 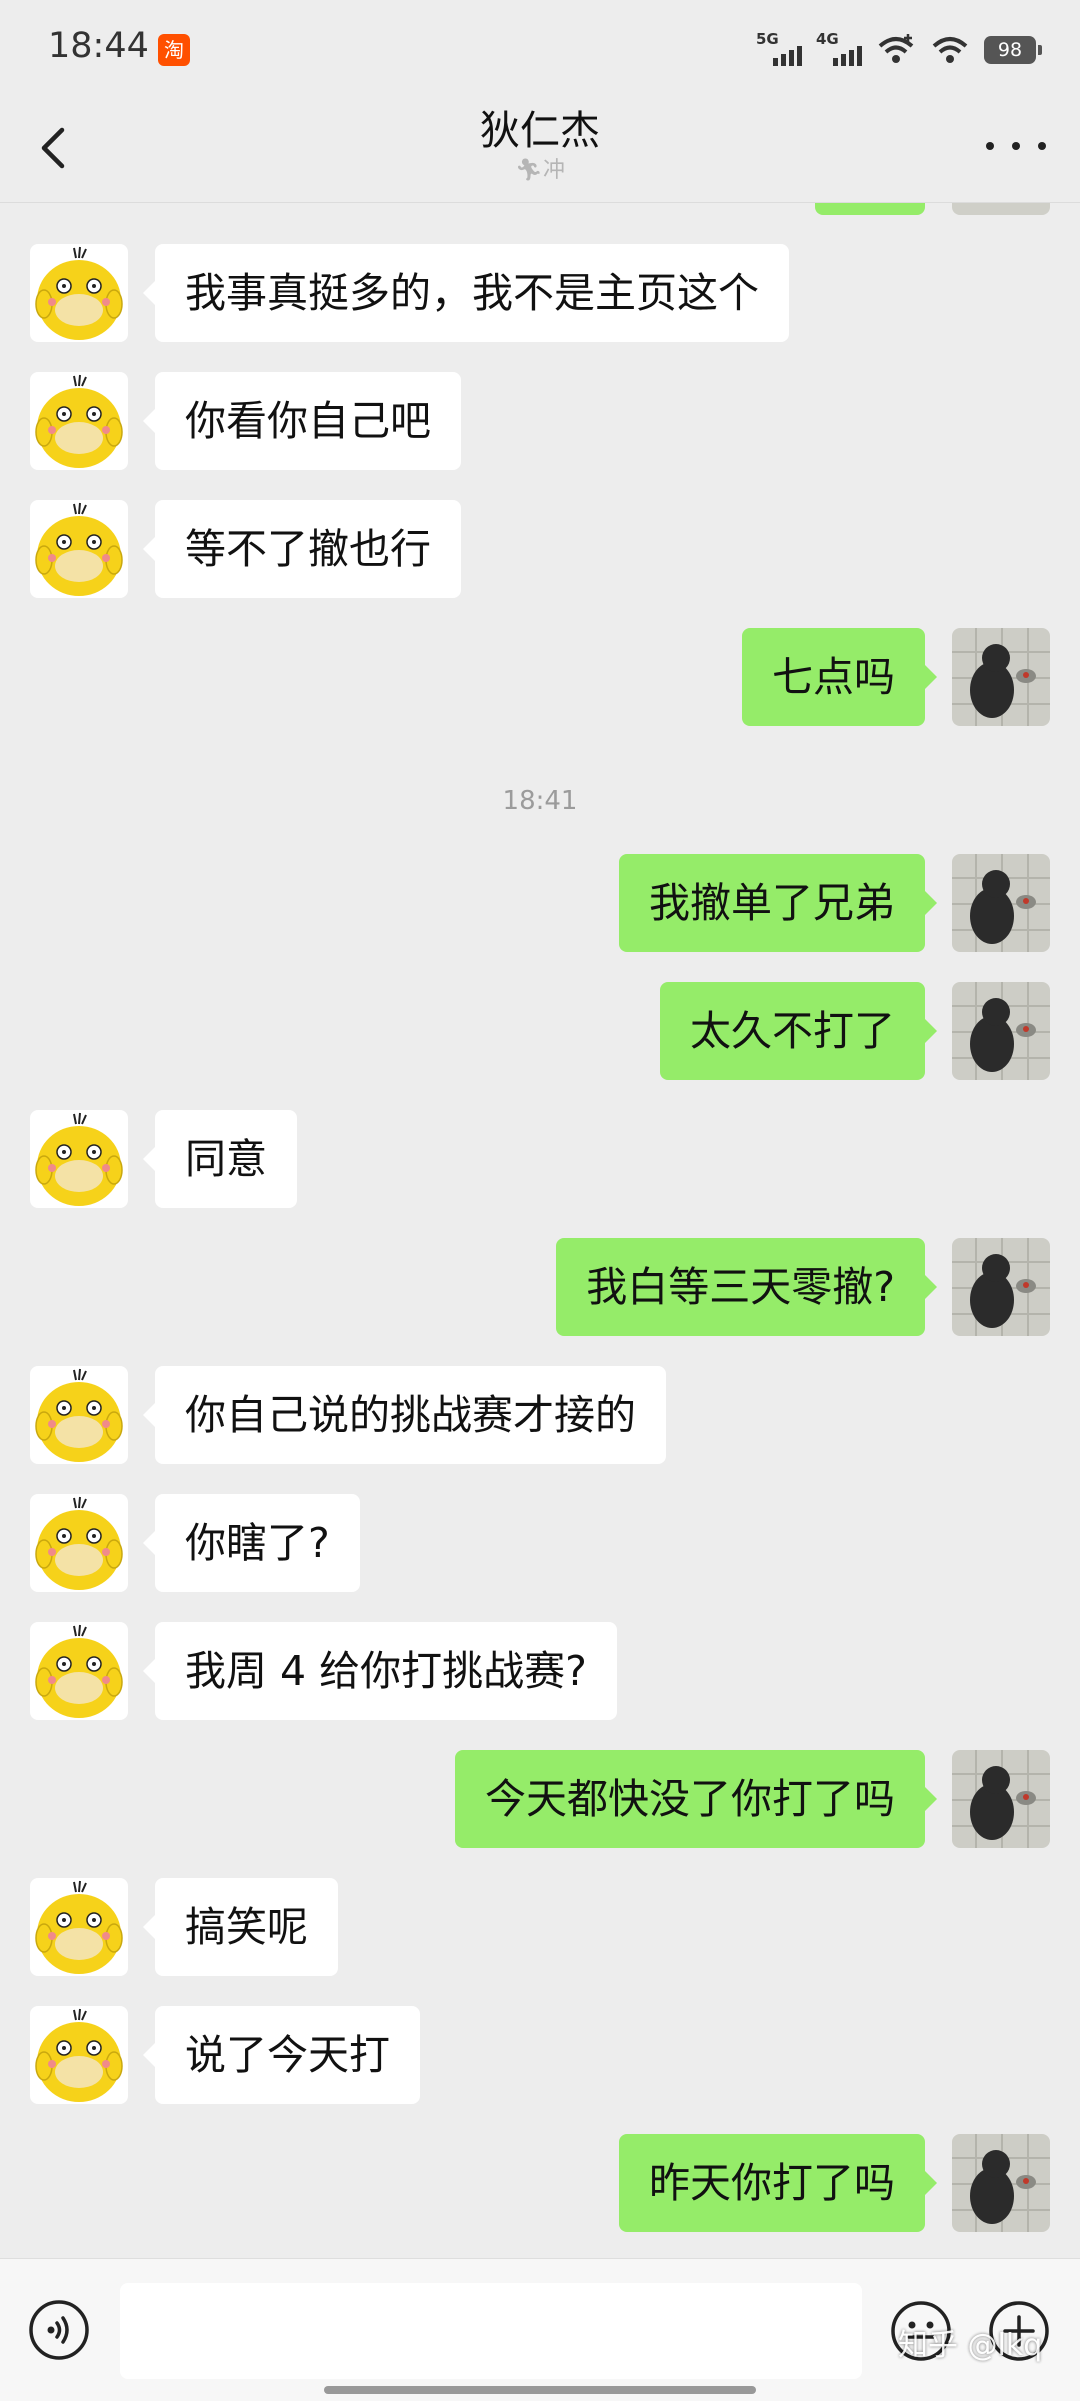 What do you see at coordinates (98, 46) in the screenshot?
I see `status-time: 18:44` at bounding box center [98, 46].